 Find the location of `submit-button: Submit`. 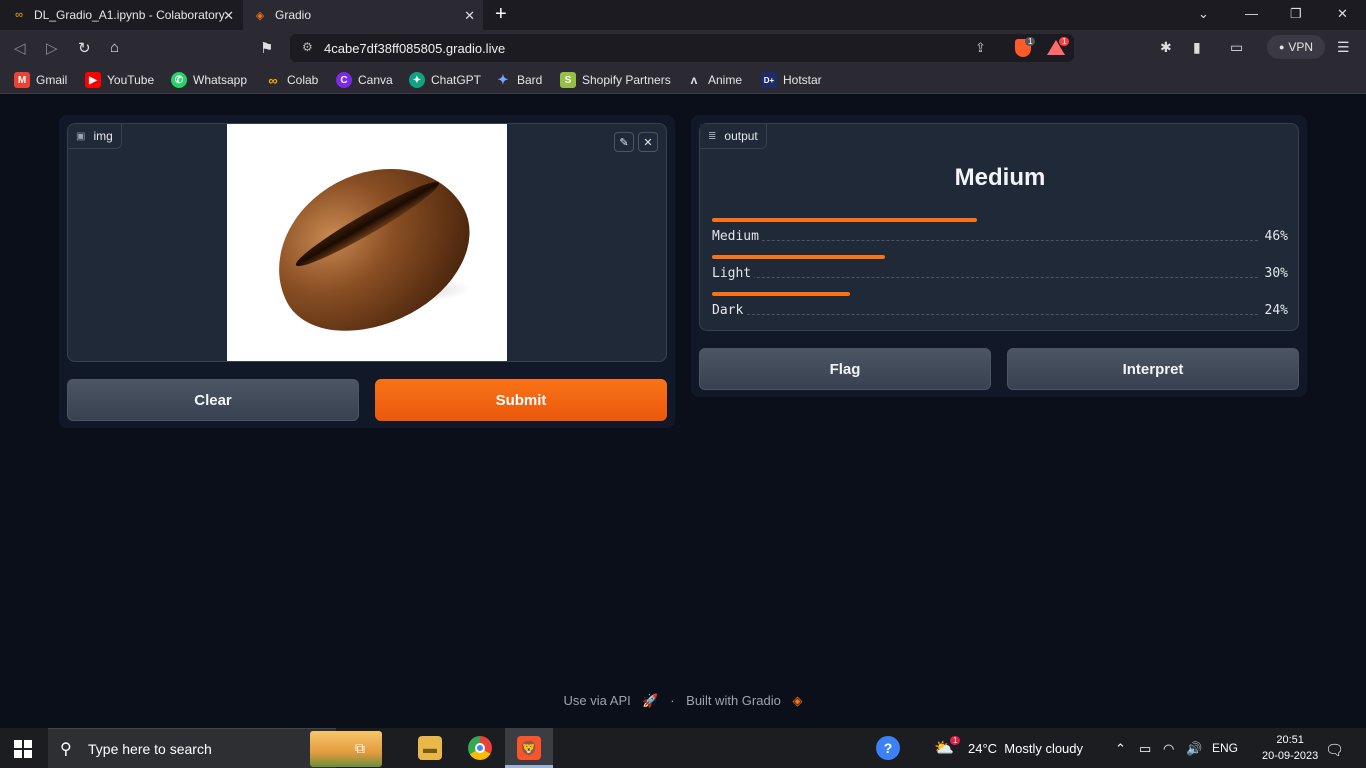

submit-button: Submit is located at coordinates (521, 400).